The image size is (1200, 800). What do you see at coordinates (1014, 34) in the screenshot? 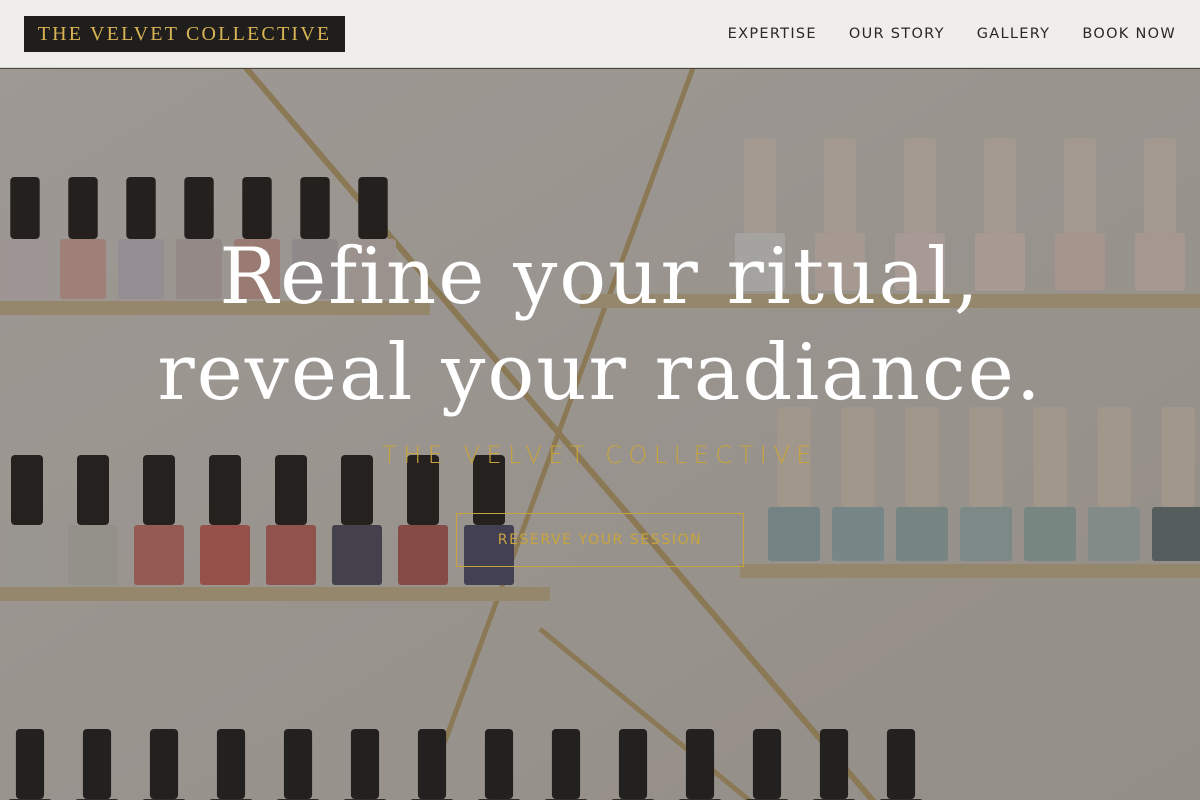
I see `nav-link-gallery: GALLERY` at bounding box center [1014, 34].